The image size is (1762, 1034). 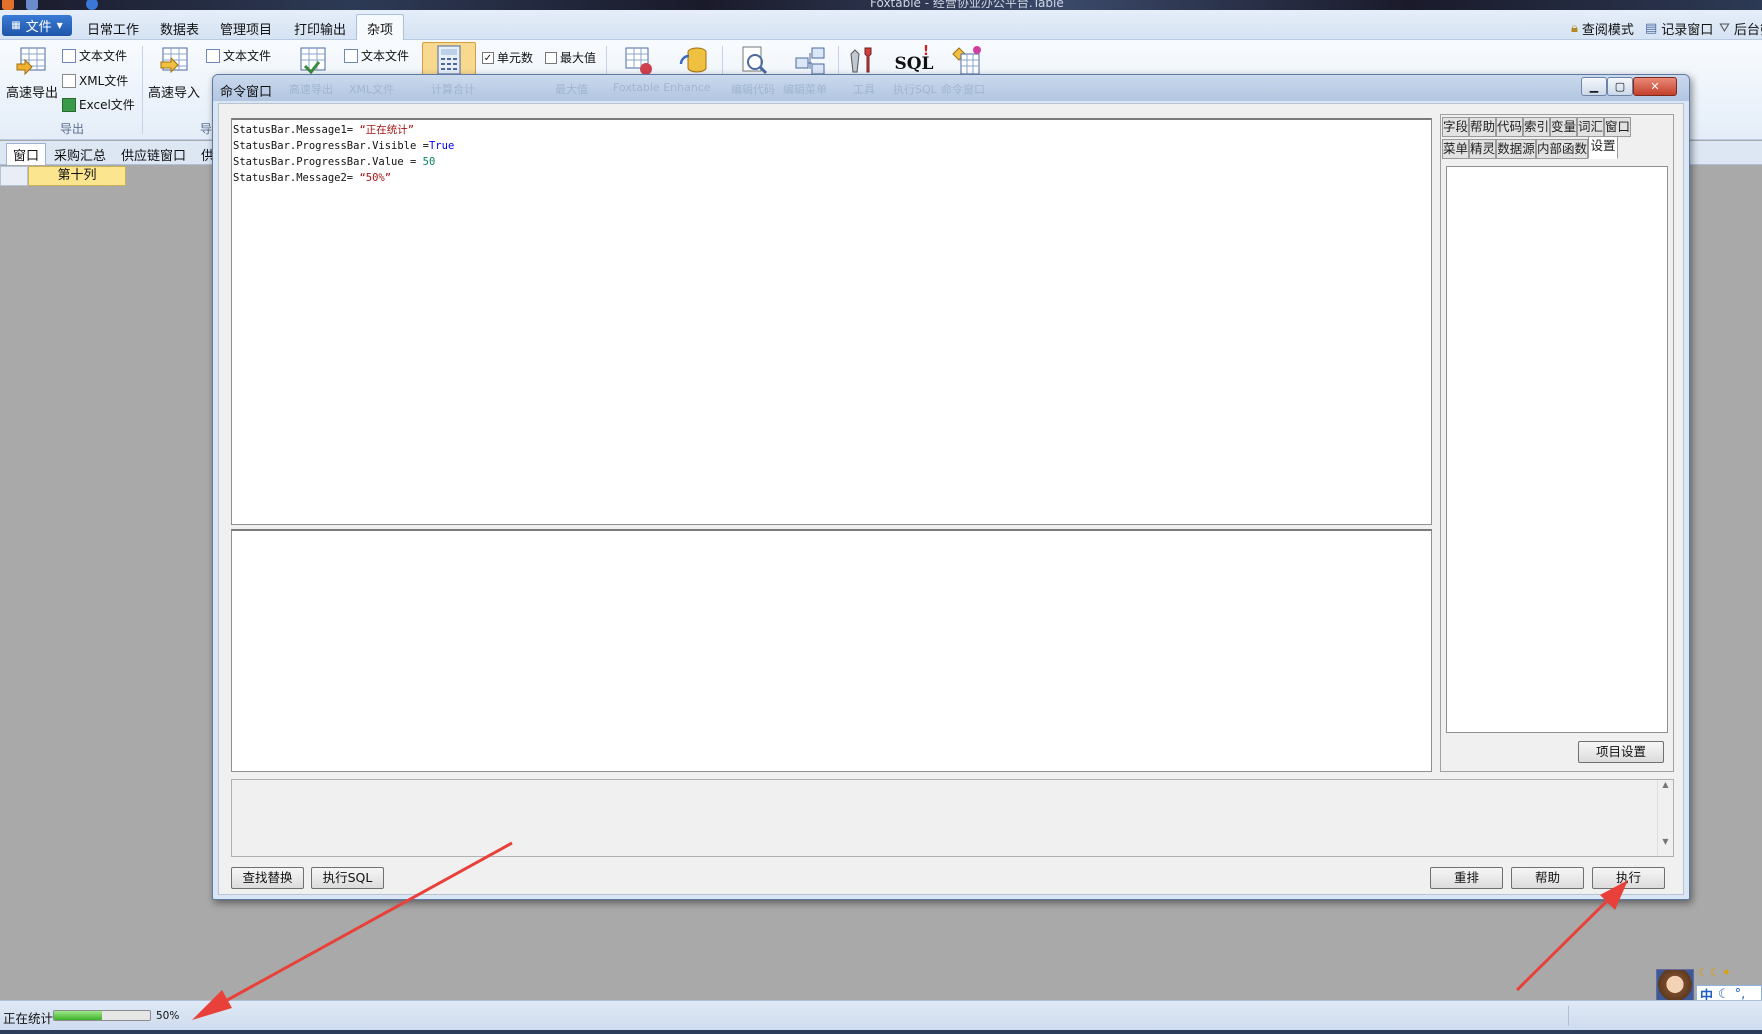 I want to click on code-value: “正在统计”, so click(x=387, y=130).